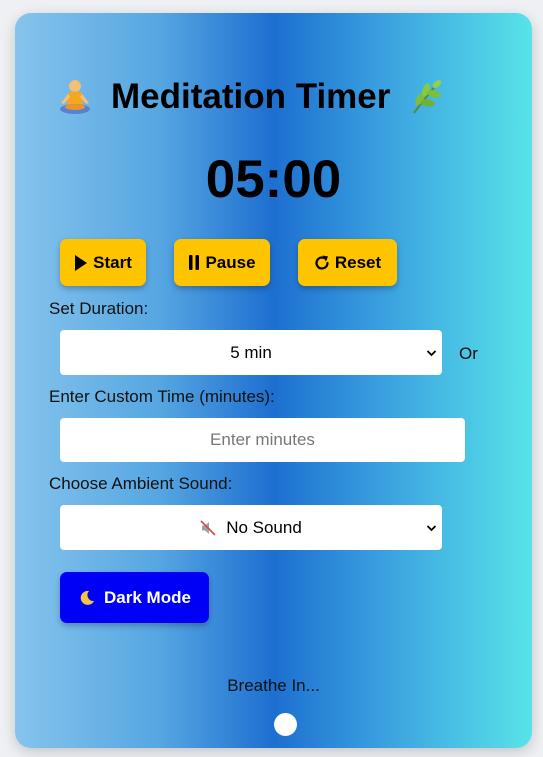 This screenshot has width=543, height=757. Describe the element at coordinates (87, 597) in the screenshot. I see `crescent-moon-icon` at that location.